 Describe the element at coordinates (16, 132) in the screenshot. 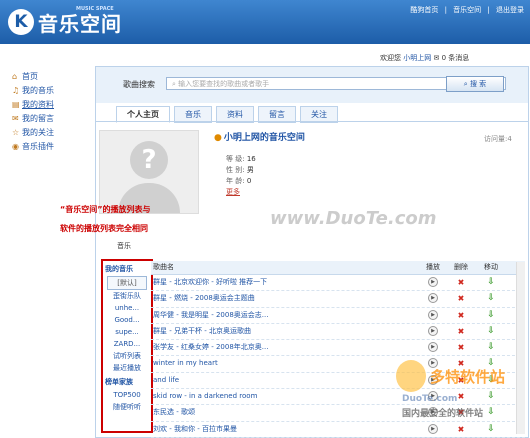

I see `follow-icon: ☆` at that location.